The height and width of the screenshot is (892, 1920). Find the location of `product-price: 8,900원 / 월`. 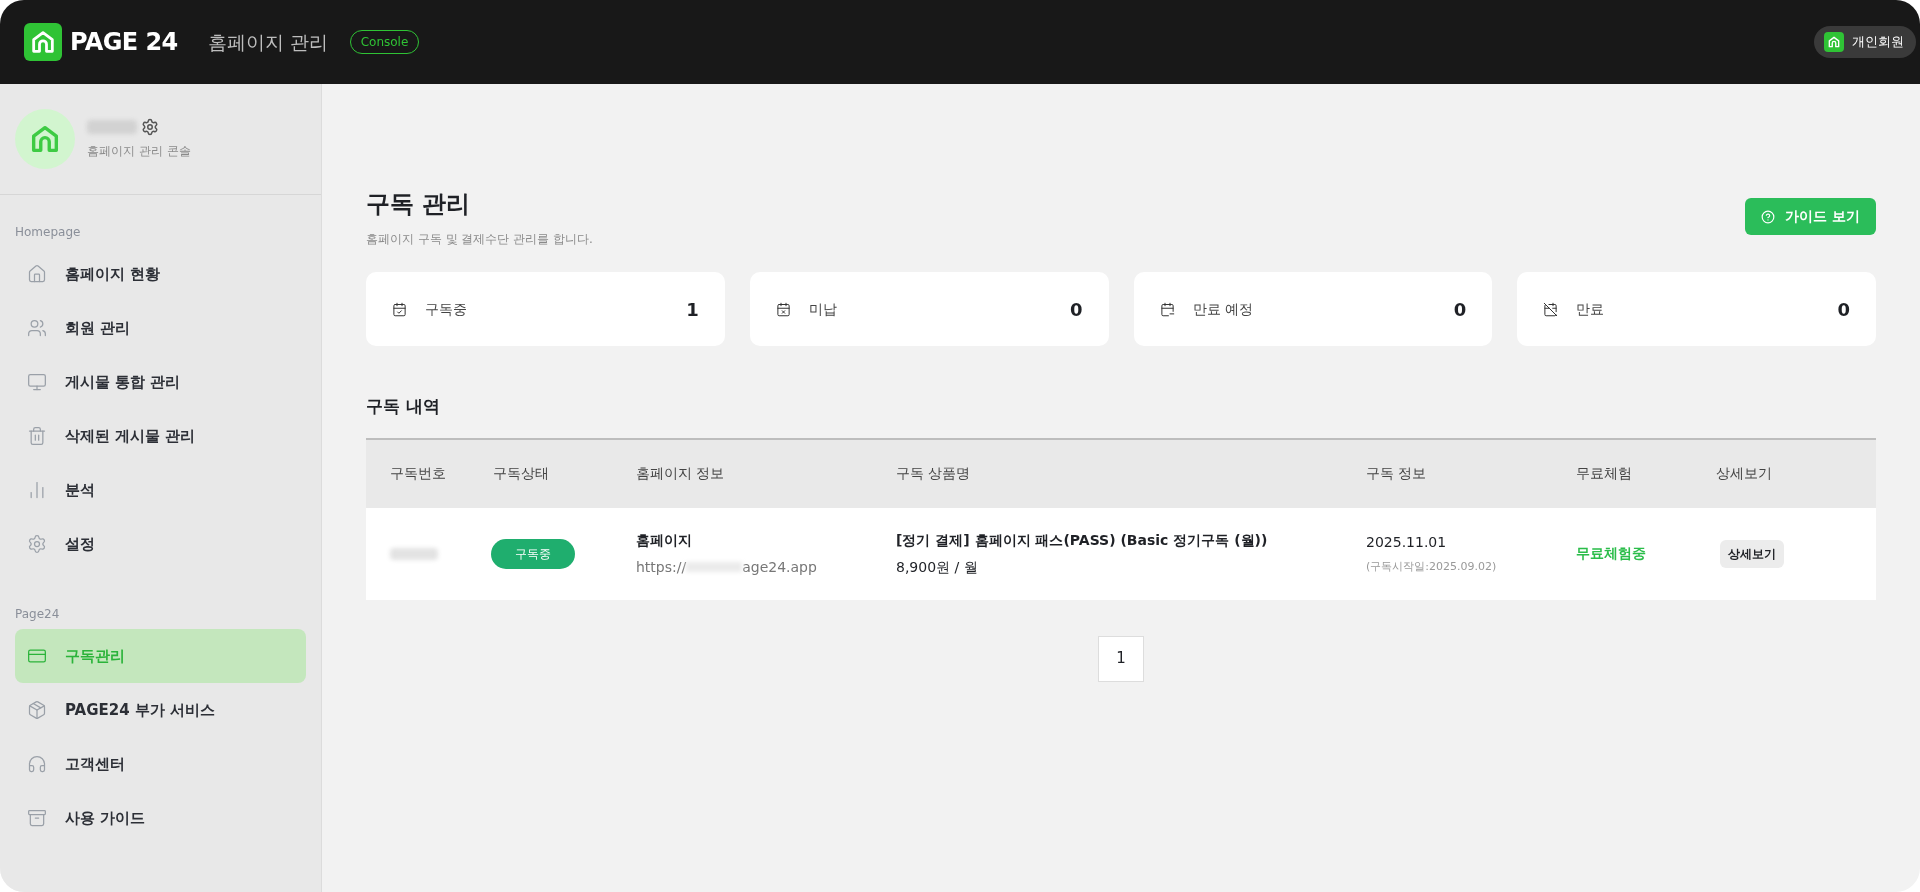

product-price: 8,900원 / 월 is located at coordinates (937, 567).